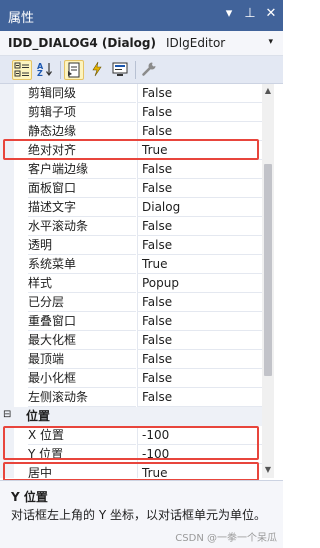 The image size is (320, 548). What do you see at coordinates (199, 207) in the screenshot?
I see `property-value: Dialog` at bounding box center [199, 207].